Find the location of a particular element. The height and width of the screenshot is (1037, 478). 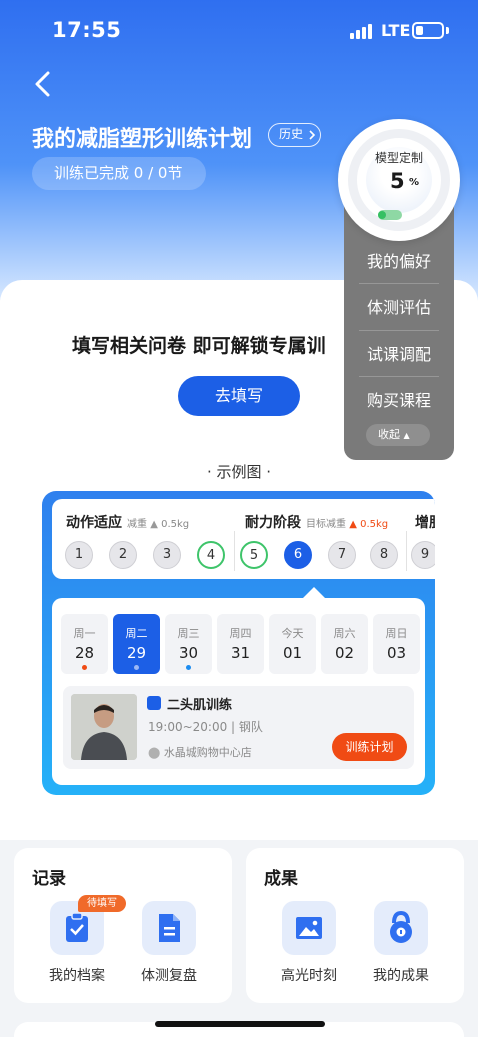

results-title: 成果 is located at coordinates (281, 879).